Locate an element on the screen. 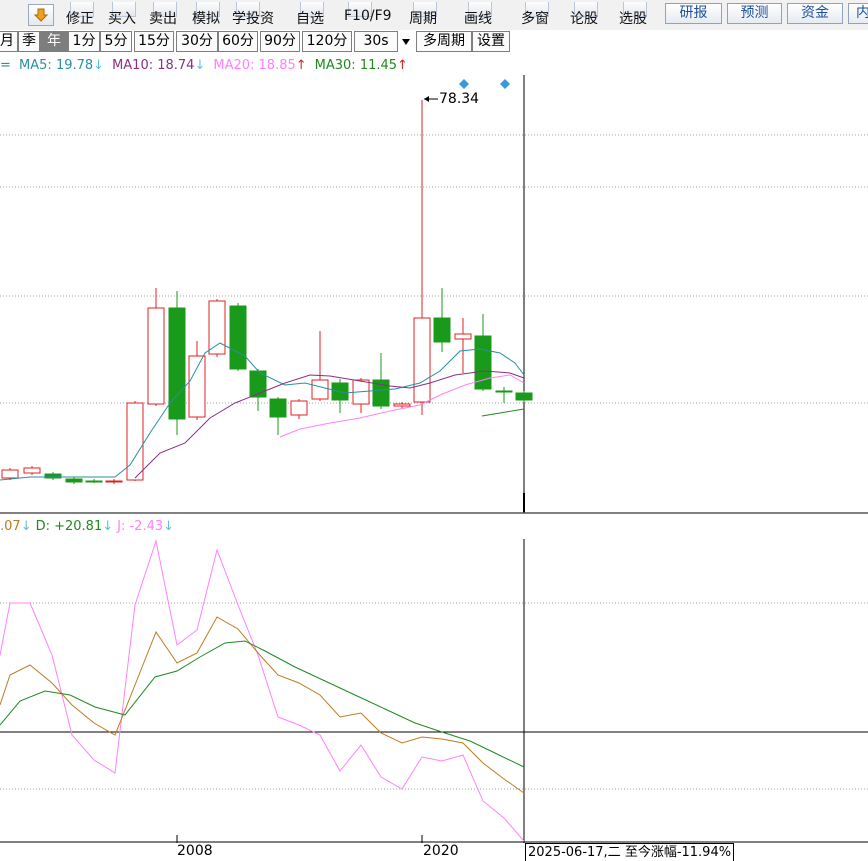 This screenshot has height=861, width=868. period-tab-10: 30s is located at coordinates (376, 41).